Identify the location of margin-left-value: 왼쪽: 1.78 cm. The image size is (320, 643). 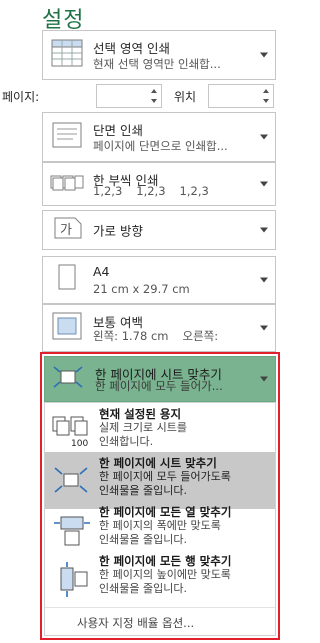
(131, 336).